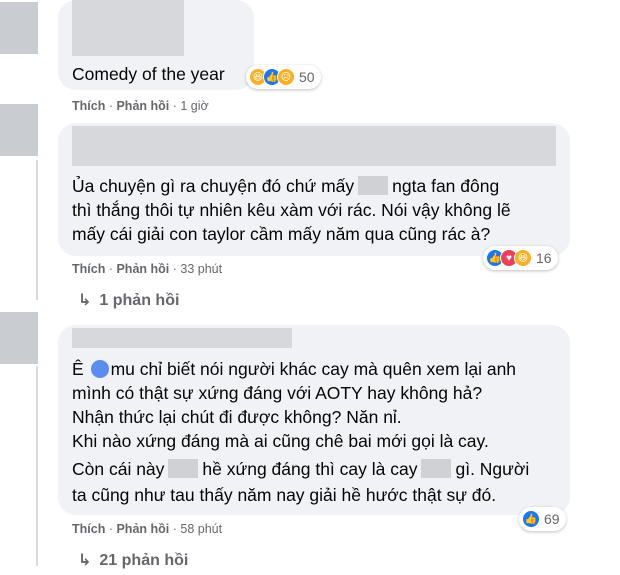  I want to click on haha-reaction-icon: 😆, so click(523, 258).